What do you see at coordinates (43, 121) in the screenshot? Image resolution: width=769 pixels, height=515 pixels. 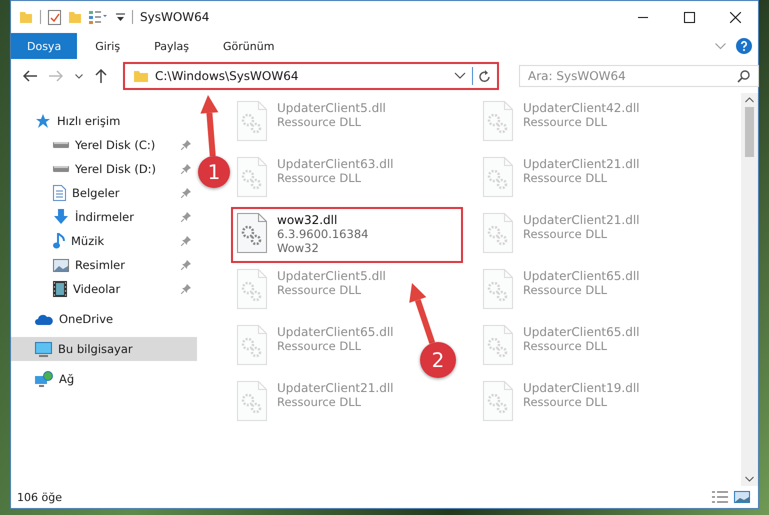 I see `star-icon` at bounding box center [43, 121].